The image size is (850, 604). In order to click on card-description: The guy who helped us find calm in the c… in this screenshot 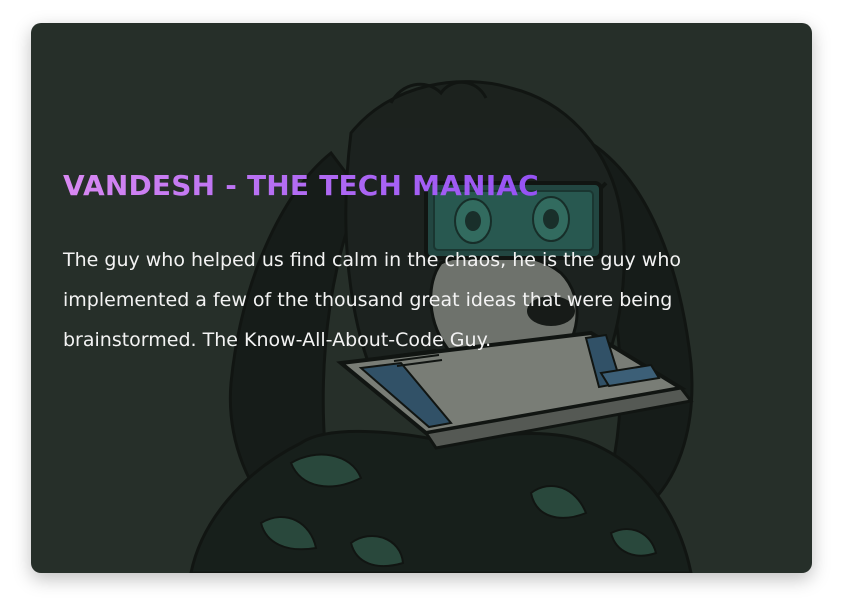, I will do `click(372, 300)`.